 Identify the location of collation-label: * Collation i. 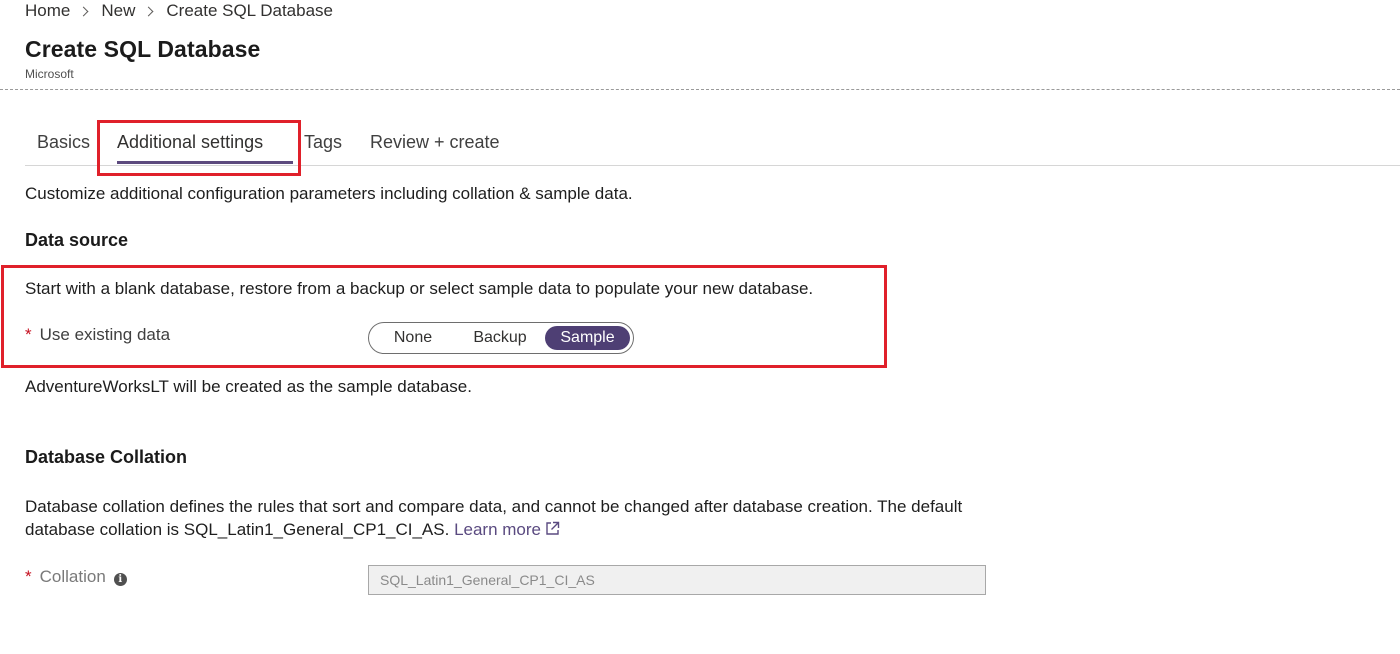
(76, 577).